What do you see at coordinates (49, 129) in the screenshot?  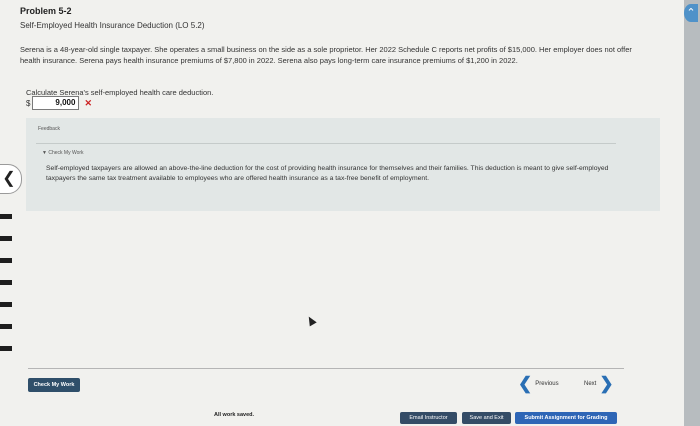 I see `feedback-label: Feedback` at bounding box center [49, 129].